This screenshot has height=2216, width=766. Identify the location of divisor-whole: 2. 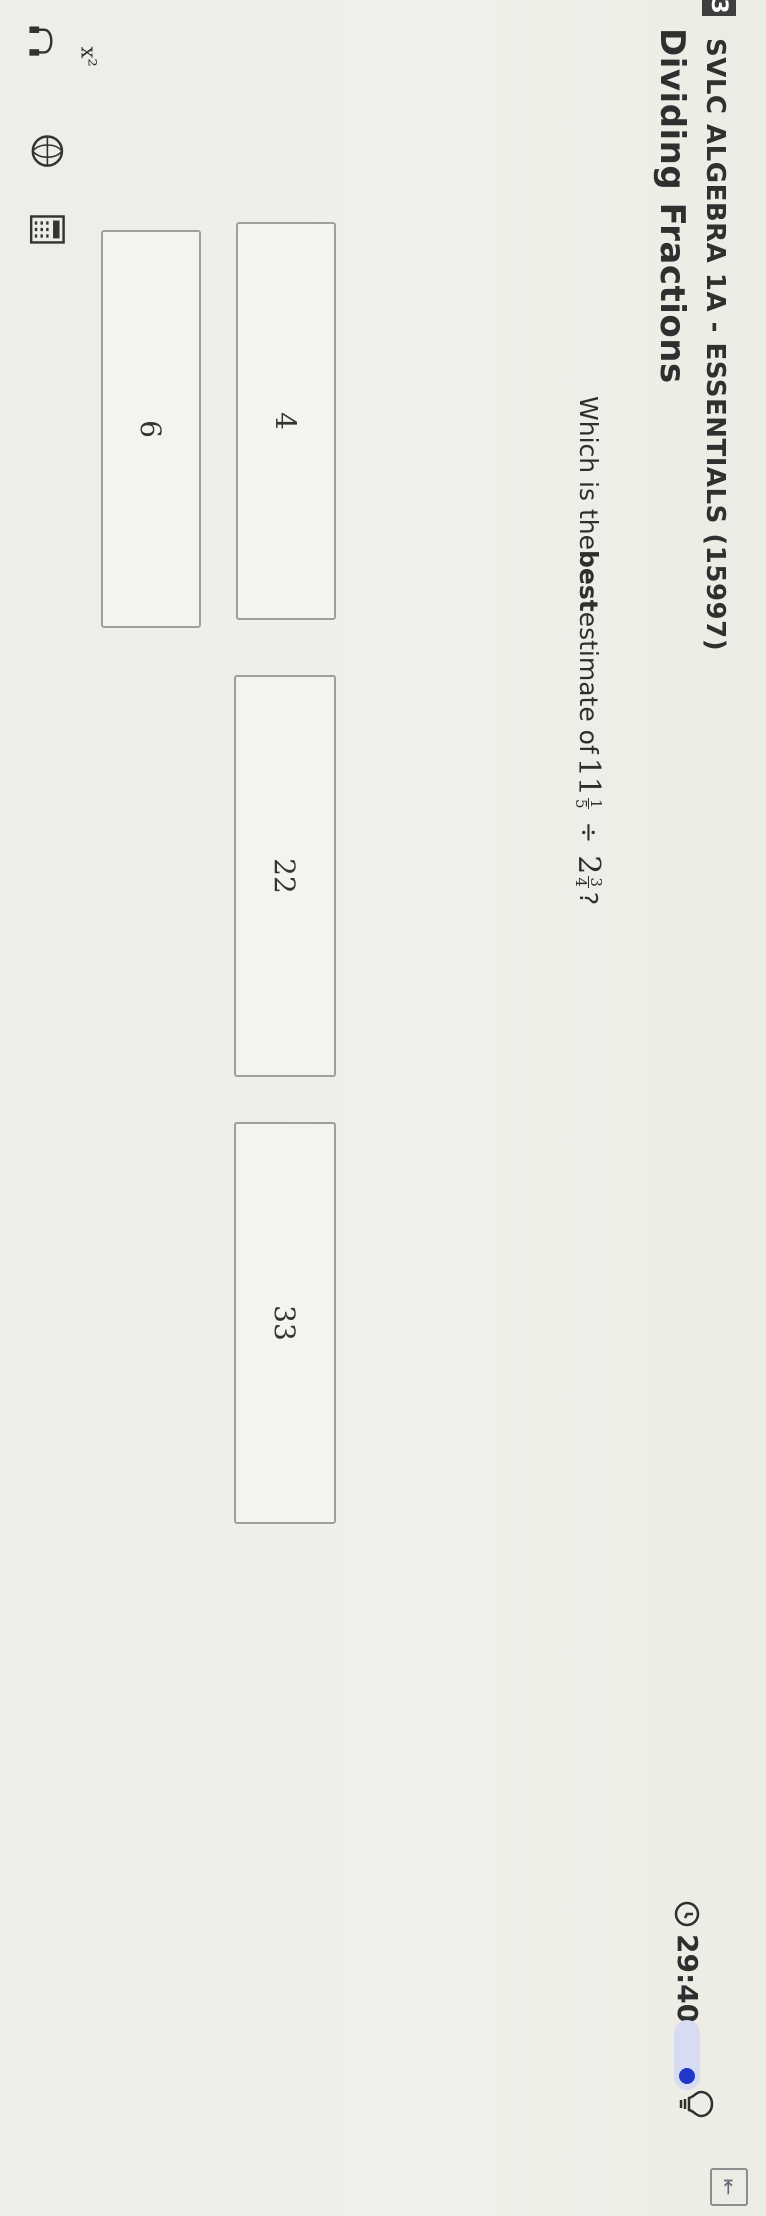
(588, 865).